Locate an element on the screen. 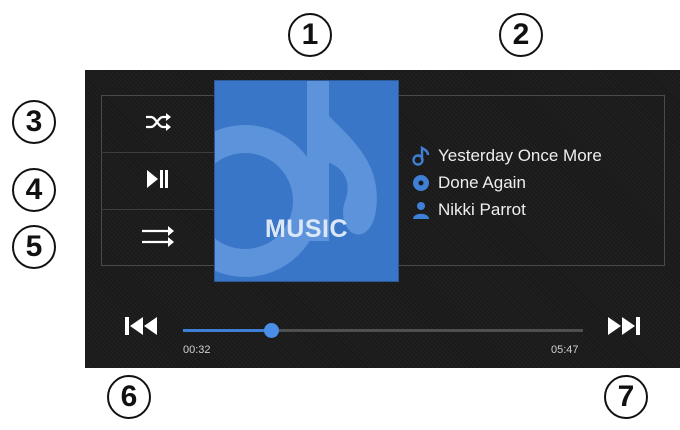  callout-4: 4 is located at coordinates (34, 190).